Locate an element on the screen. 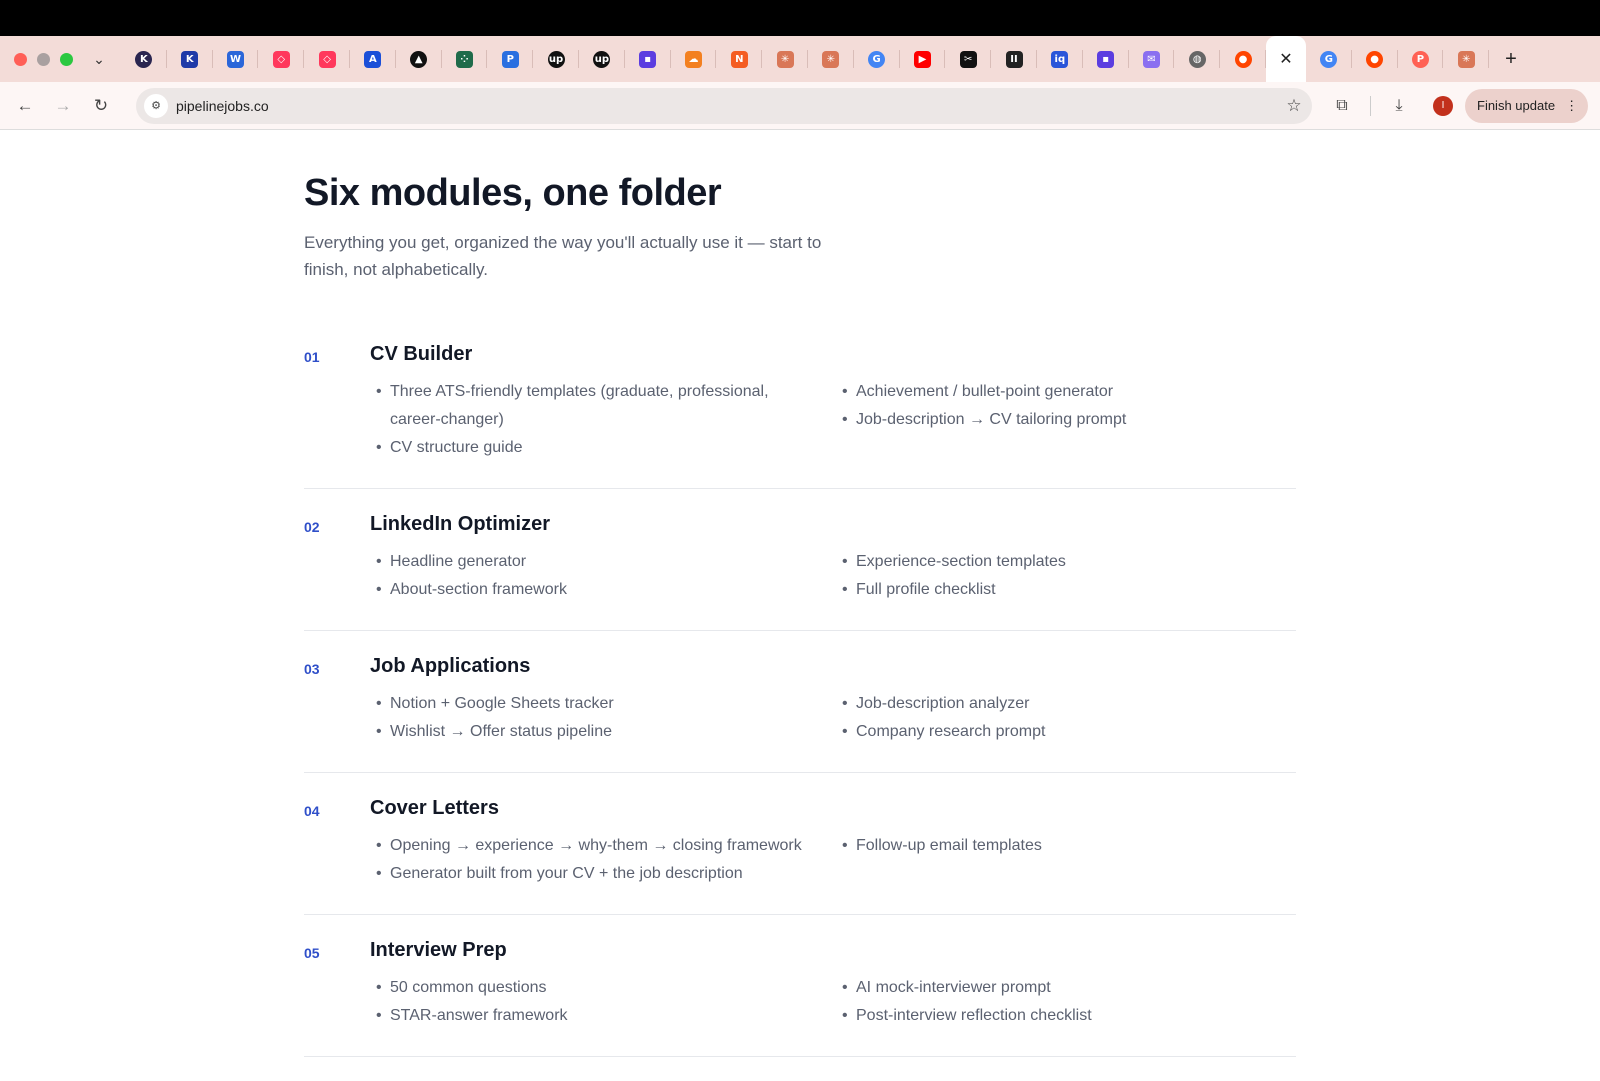 Image resolution: width=1600 pixels, height=1081 pixels. forward-arrow-icon: → is located at coordinates (63, 106).